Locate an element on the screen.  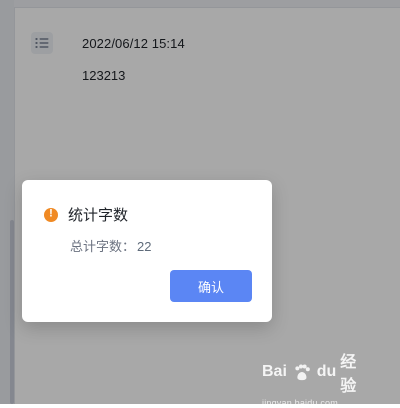
warning-circle-icon: ! is located at coordinates (51, 214).